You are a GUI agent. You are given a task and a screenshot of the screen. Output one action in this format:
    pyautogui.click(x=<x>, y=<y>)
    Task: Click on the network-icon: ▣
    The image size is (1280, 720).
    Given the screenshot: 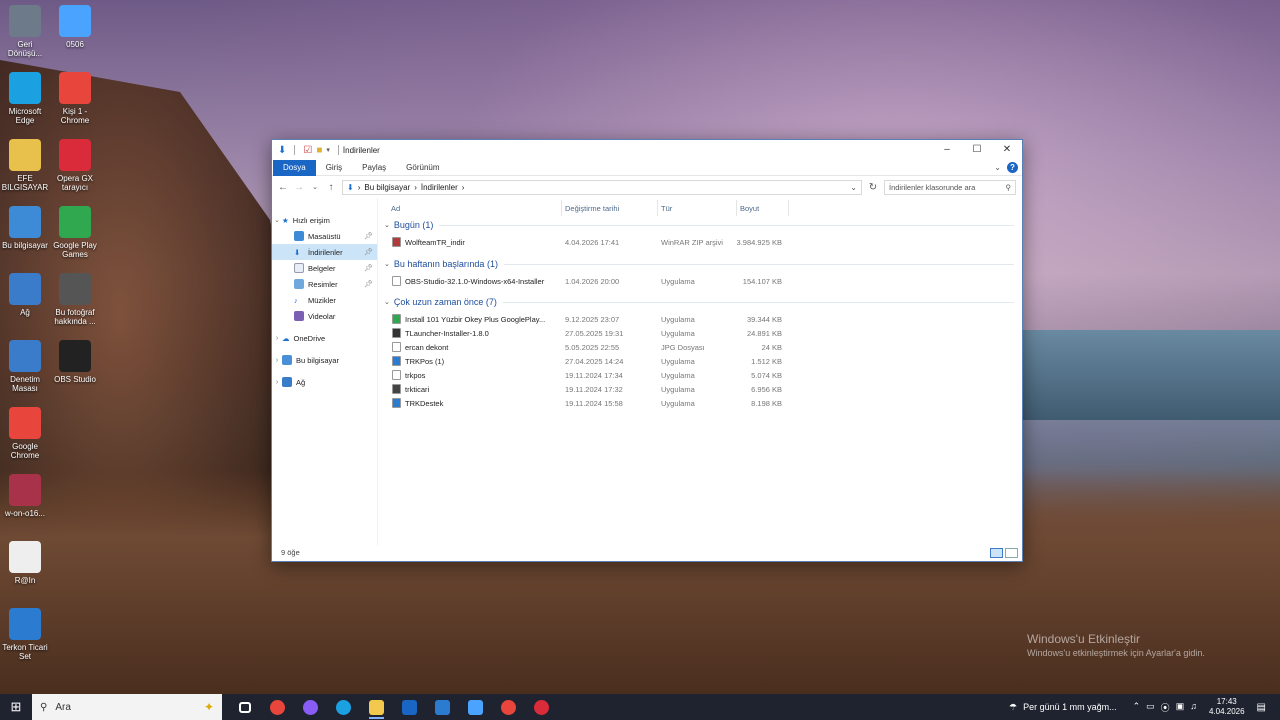 What is the action you would take?
    pyautogui.click(x=1180, y=707)
    